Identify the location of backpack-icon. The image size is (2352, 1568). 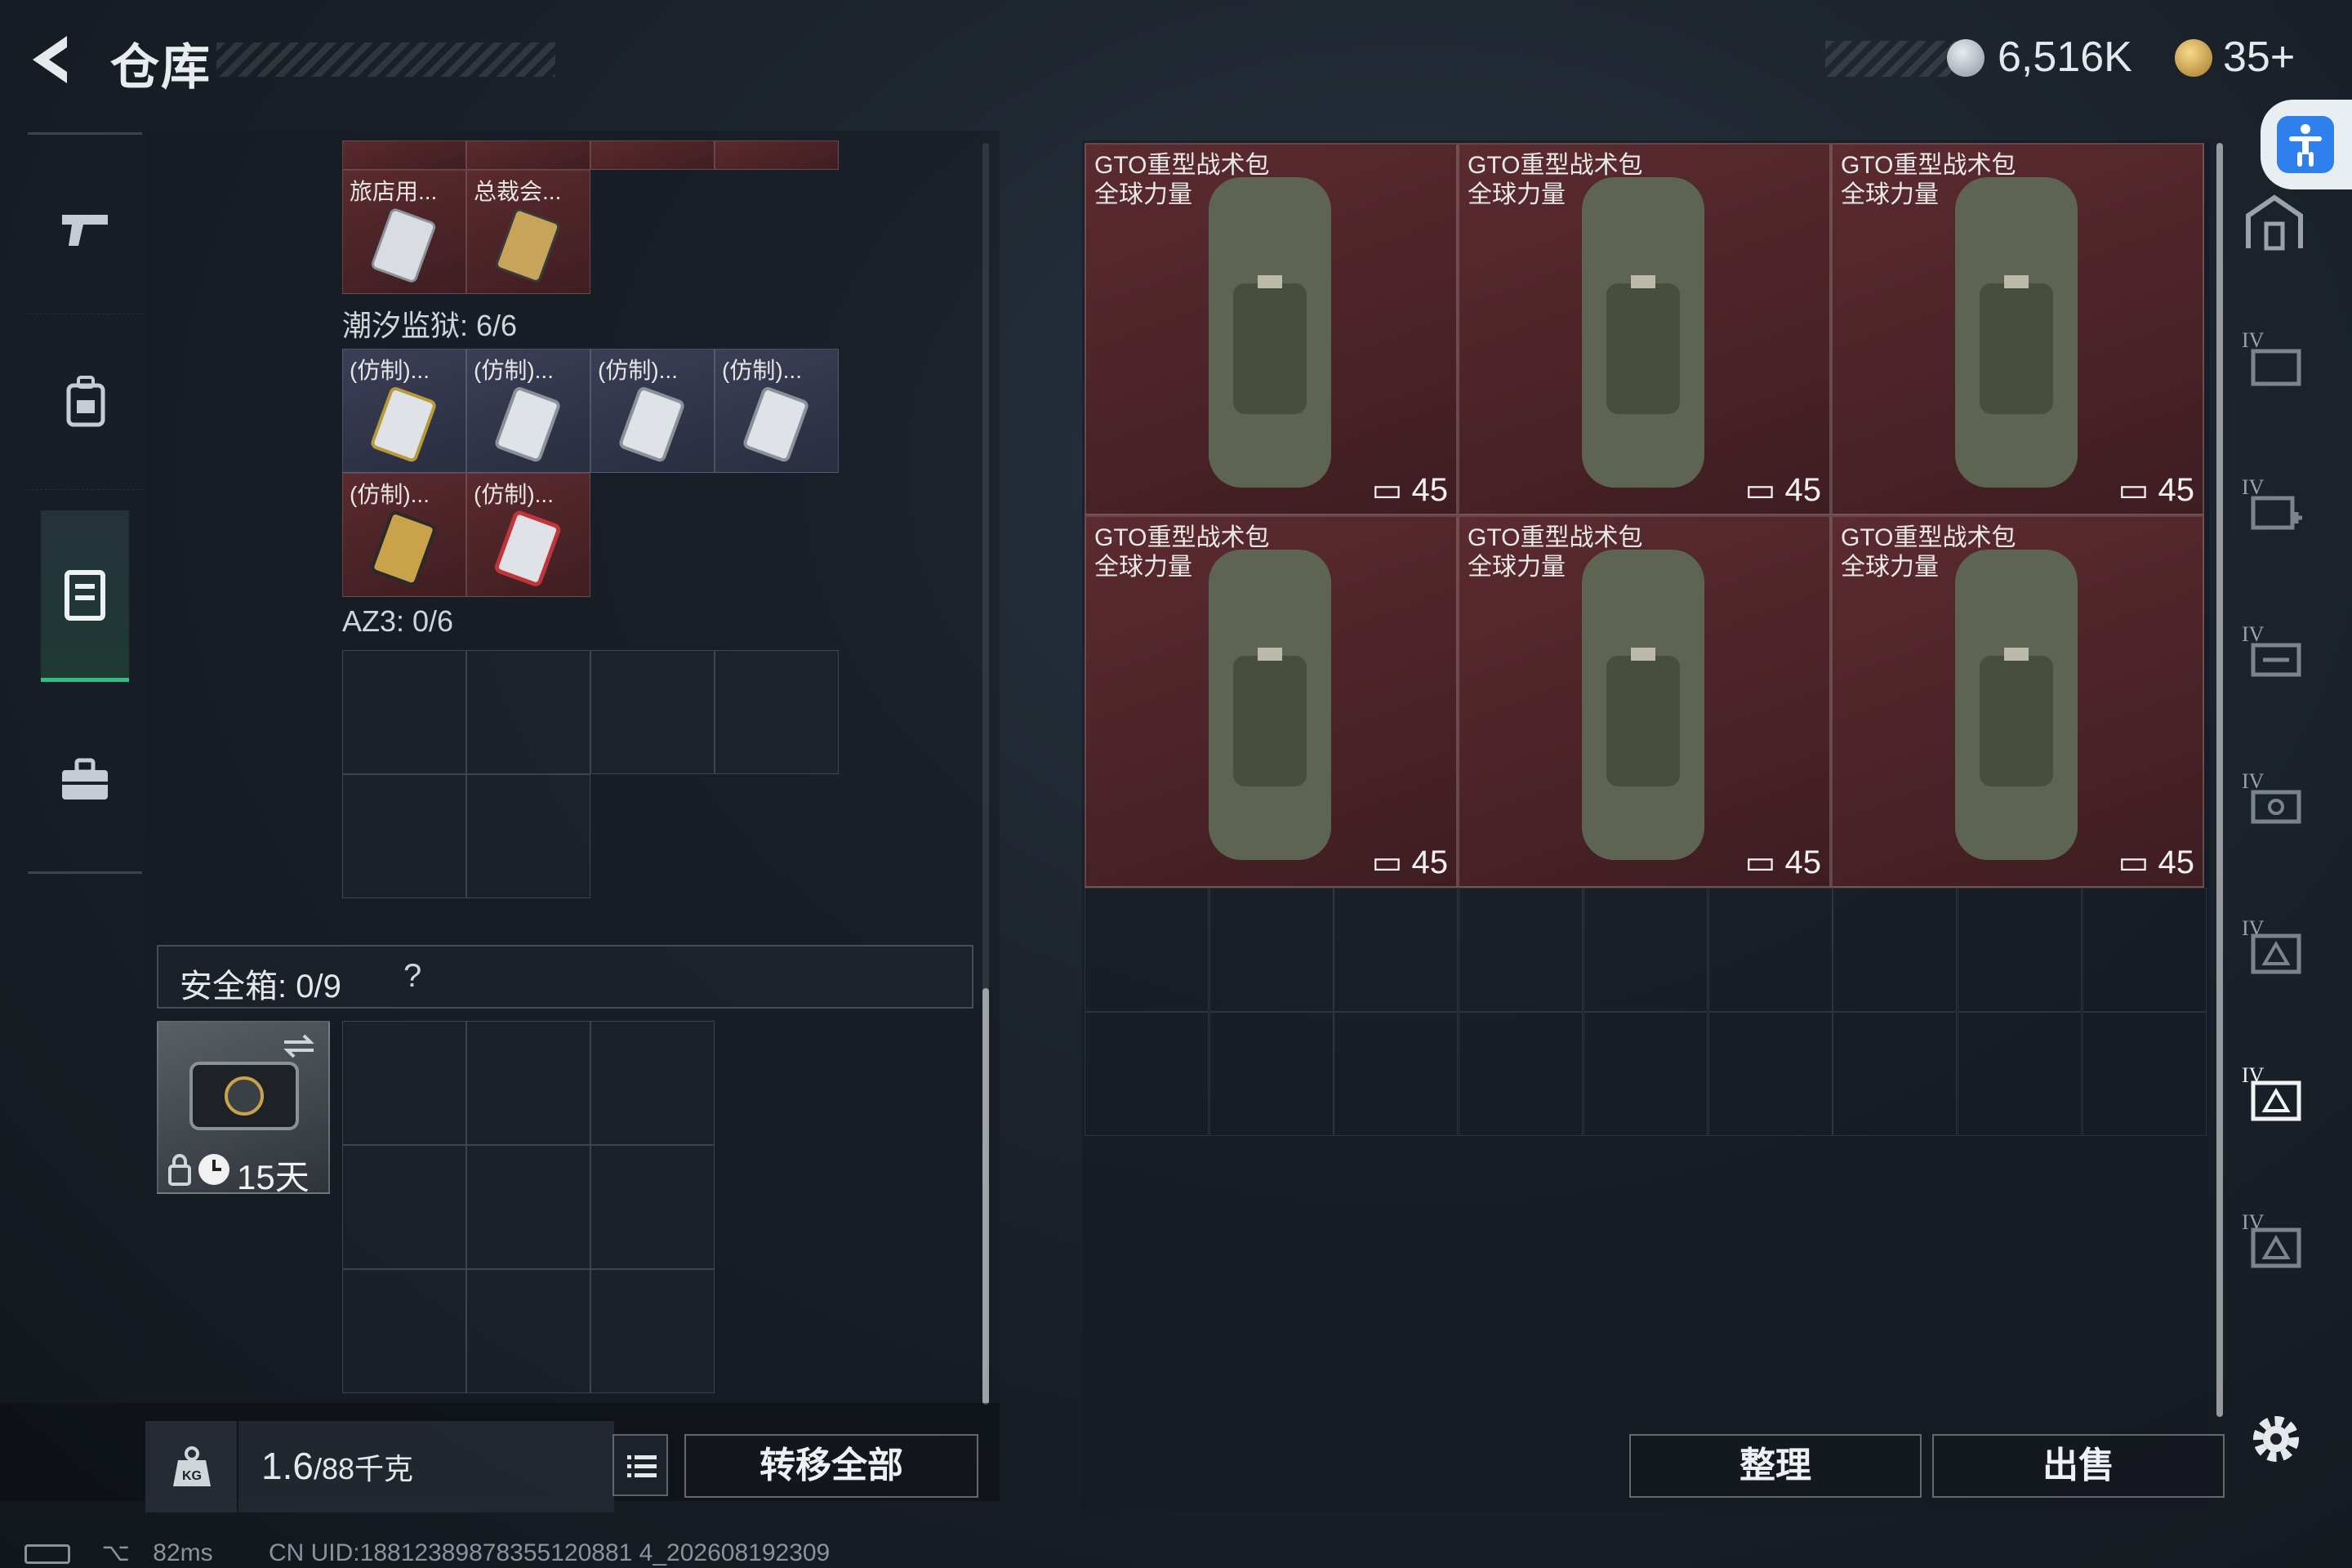
(85, 401).